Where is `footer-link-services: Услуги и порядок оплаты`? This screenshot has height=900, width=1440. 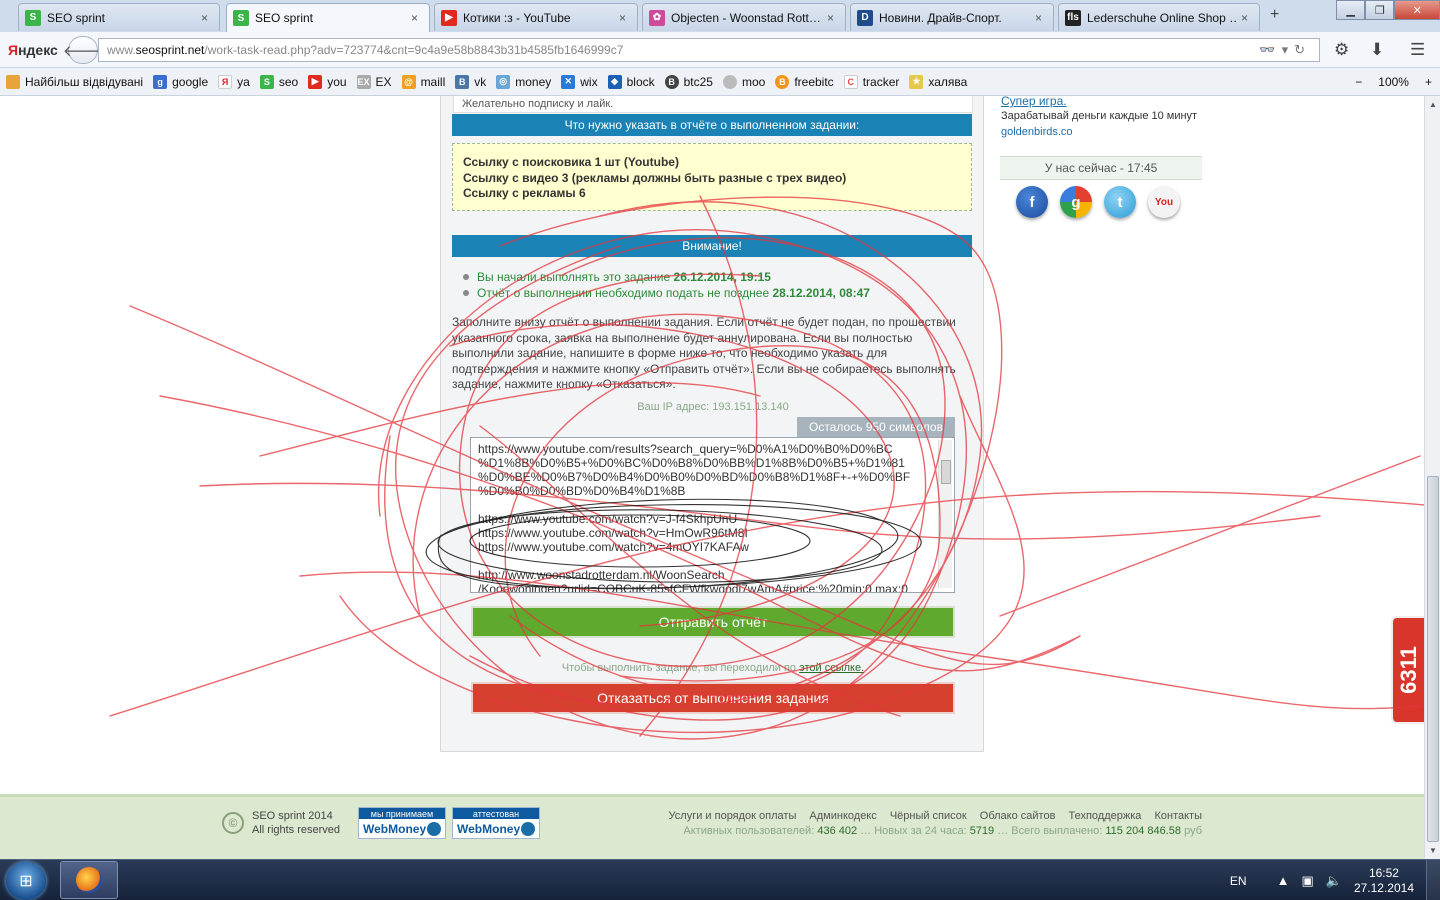 footer-link-services: Услуги и порядок оплаты is located at coordinates (733, 816).